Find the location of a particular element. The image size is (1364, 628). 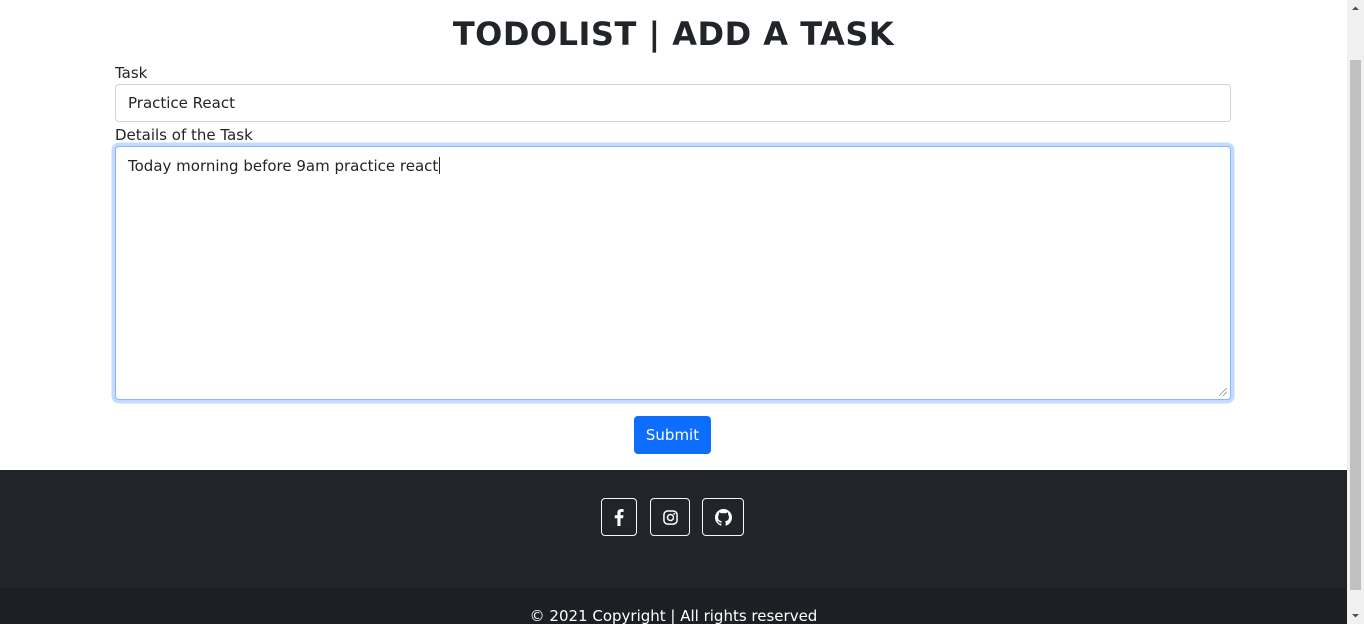

footer-bottom: © 2021 Copyright | All rights reserved is located at coordinates (673, 606).